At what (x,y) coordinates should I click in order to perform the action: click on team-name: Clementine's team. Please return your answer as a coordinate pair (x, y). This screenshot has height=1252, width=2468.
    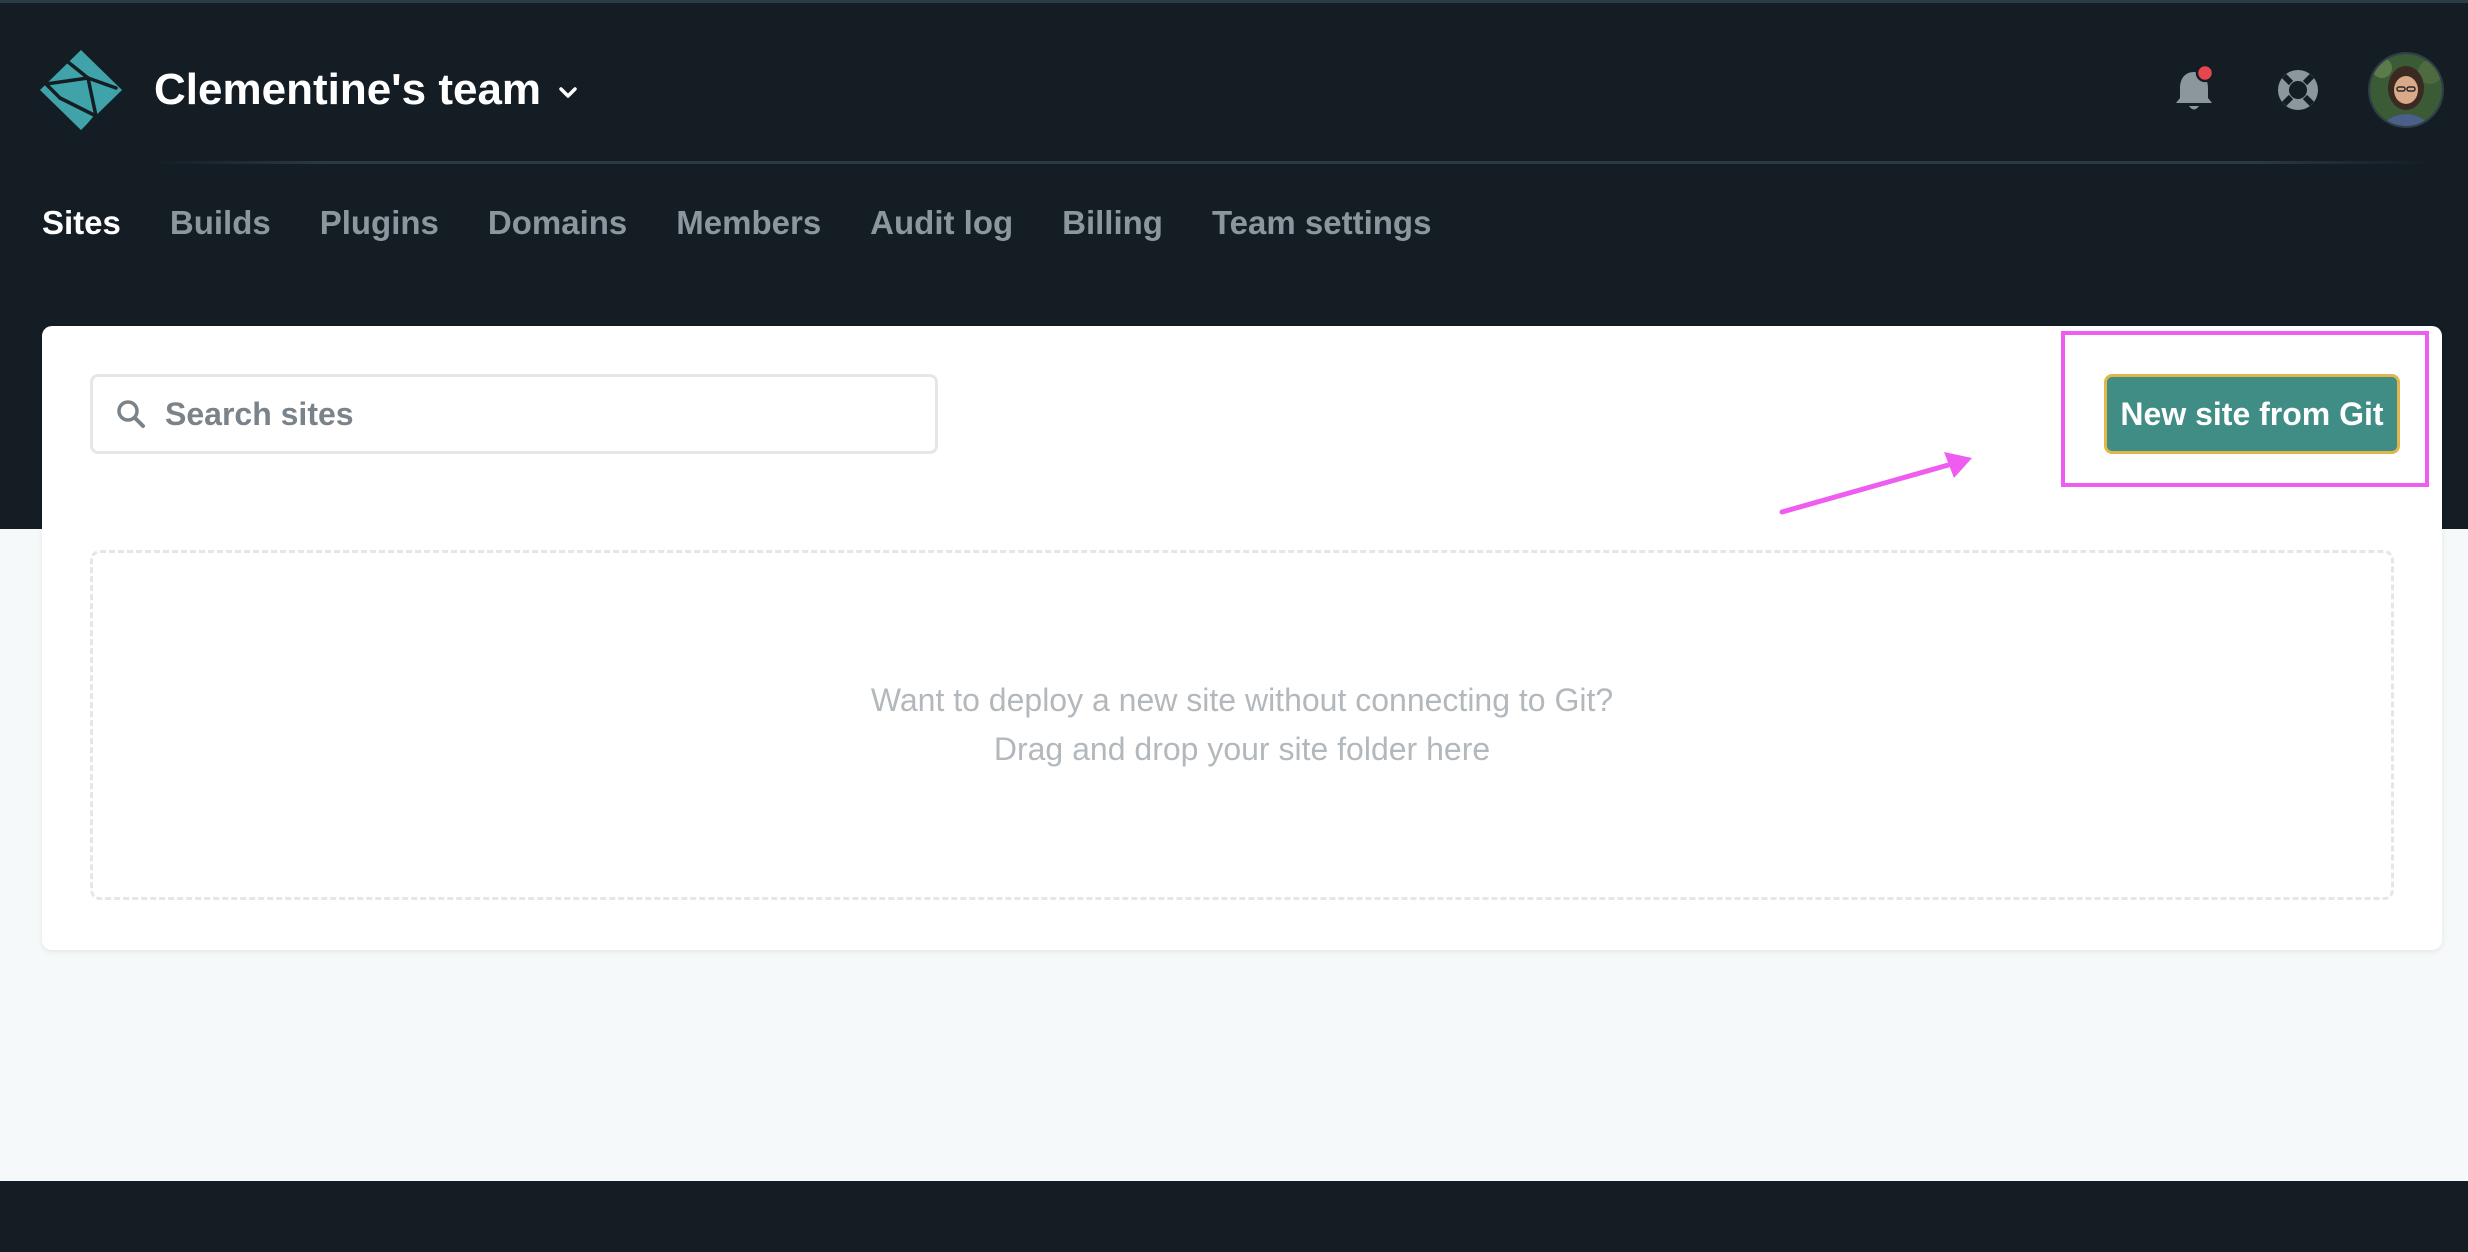
    Looking at the image, I should click on (348, 89).